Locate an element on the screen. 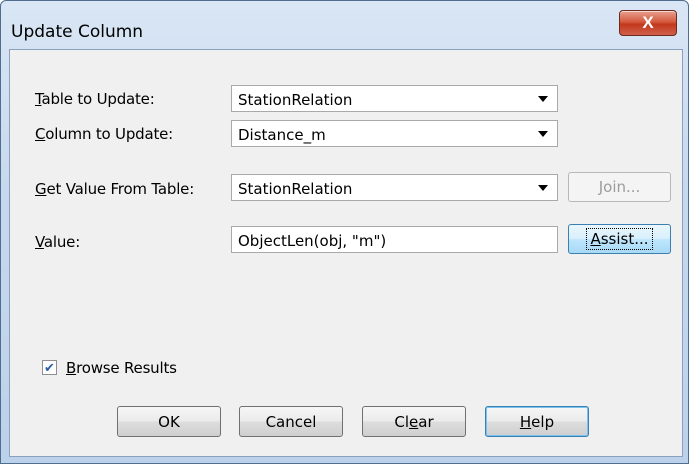  window-title: Update Column is located at coordinates (77, 32).